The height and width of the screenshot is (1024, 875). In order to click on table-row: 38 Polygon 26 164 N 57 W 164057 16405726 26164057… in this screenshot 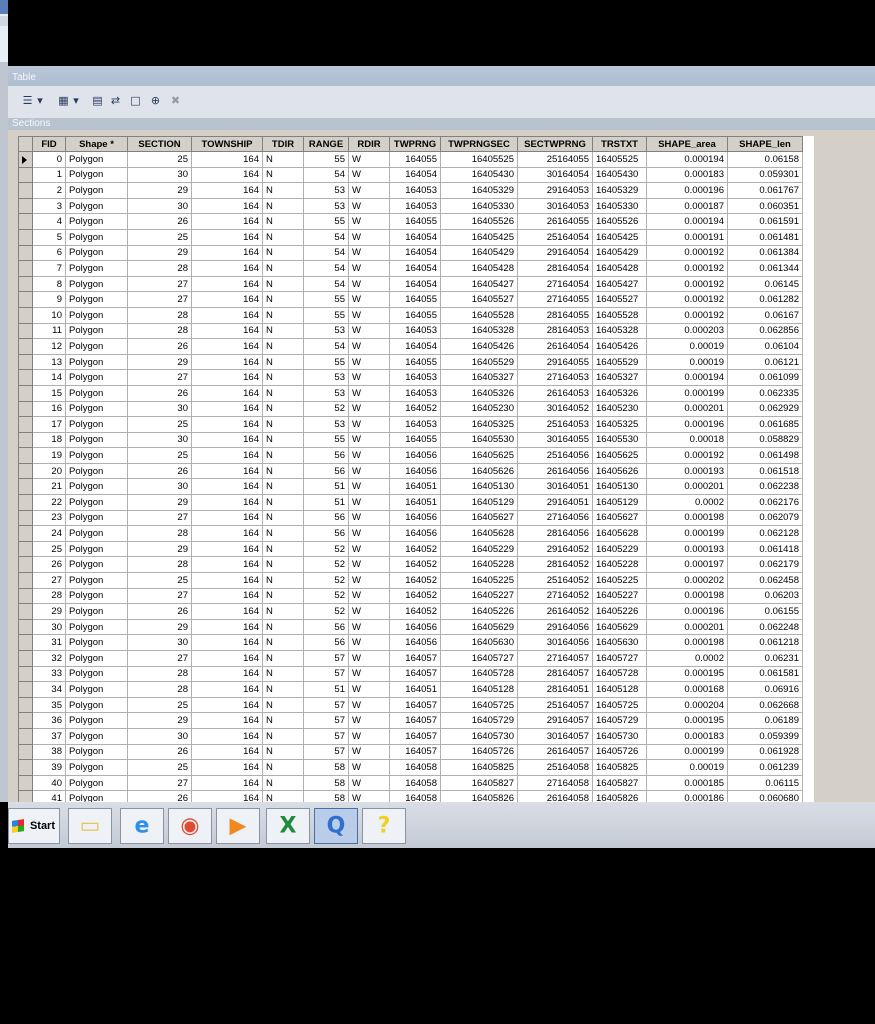, I will do `click(410, 752)`.